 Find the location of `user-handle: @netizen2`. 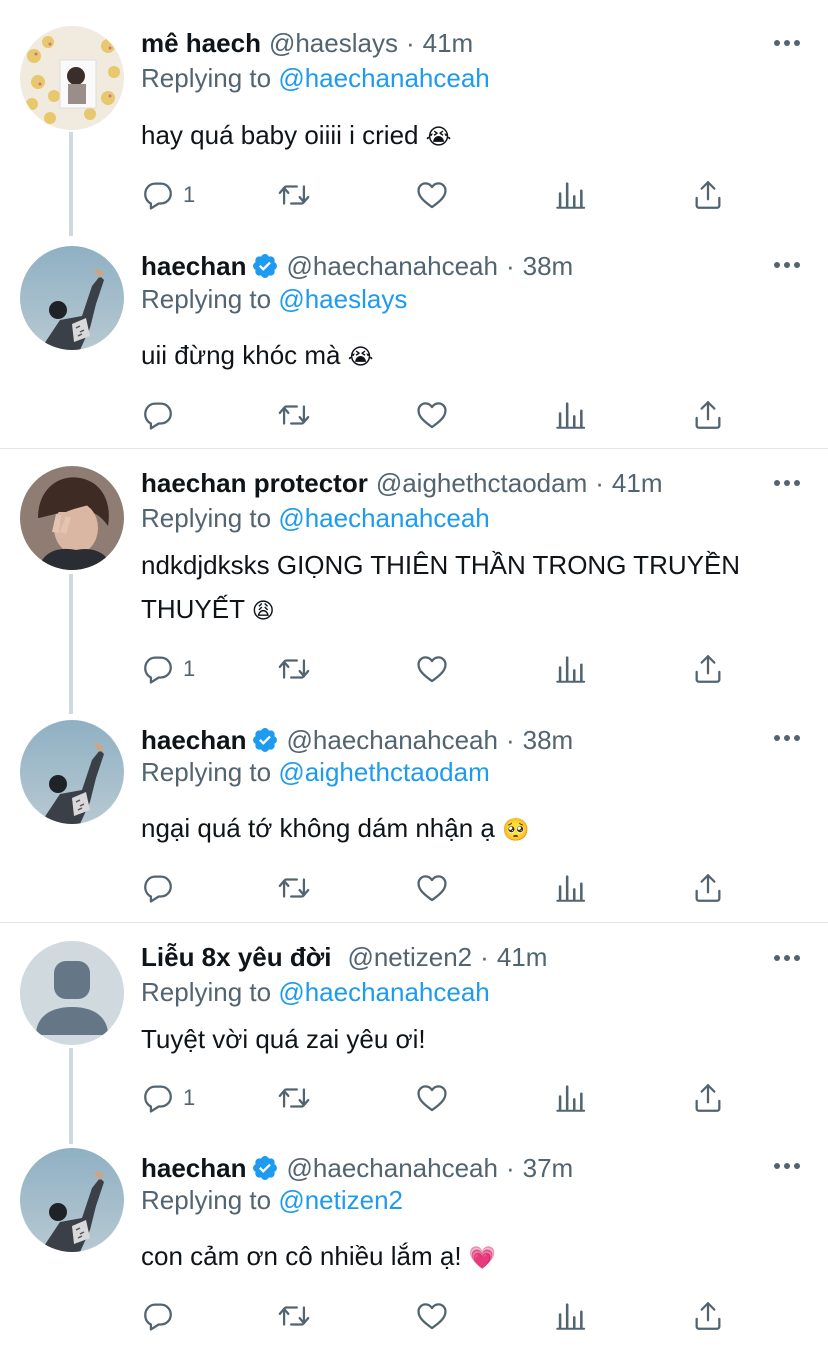

user-handle: @netizen2 is located at coordinates (409, 957).